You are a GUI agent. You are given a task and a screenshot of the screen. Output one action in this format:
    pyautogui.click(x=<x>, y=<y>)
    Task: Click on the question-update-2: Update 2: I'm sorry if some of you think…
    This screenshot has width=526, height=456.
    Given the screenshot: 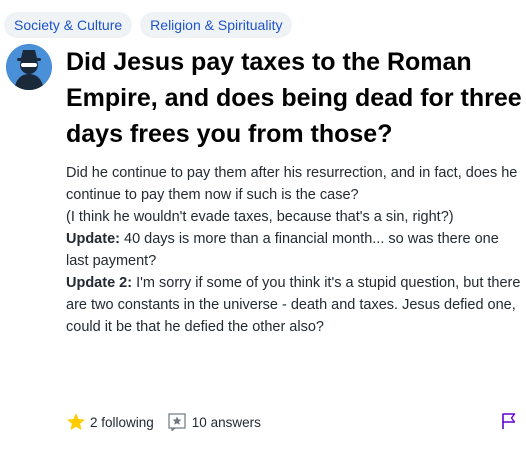 What is the action you would take?
    pyautogui.click(x=294, y=305)
    